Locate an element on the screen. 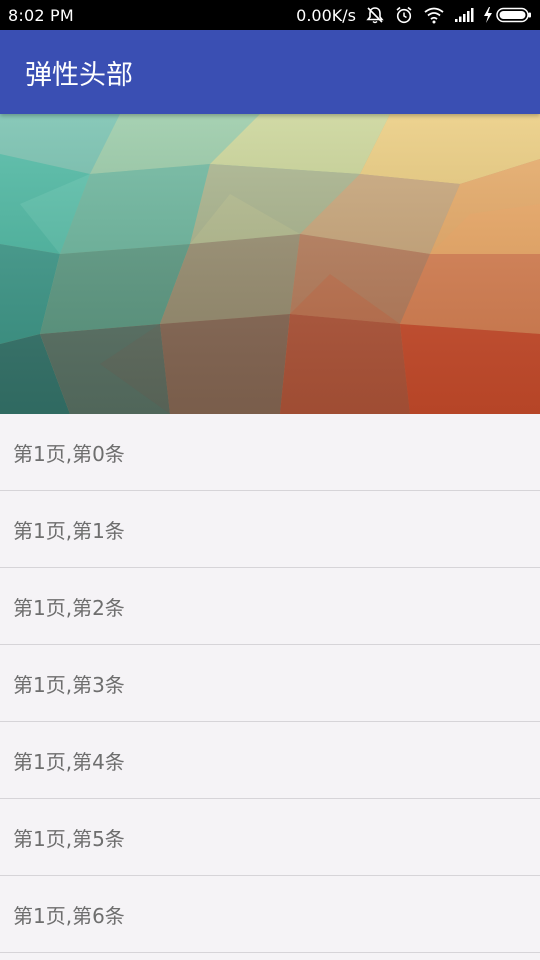  list-item-label: 第1页,第2条 is located at coordinates (69, 607).